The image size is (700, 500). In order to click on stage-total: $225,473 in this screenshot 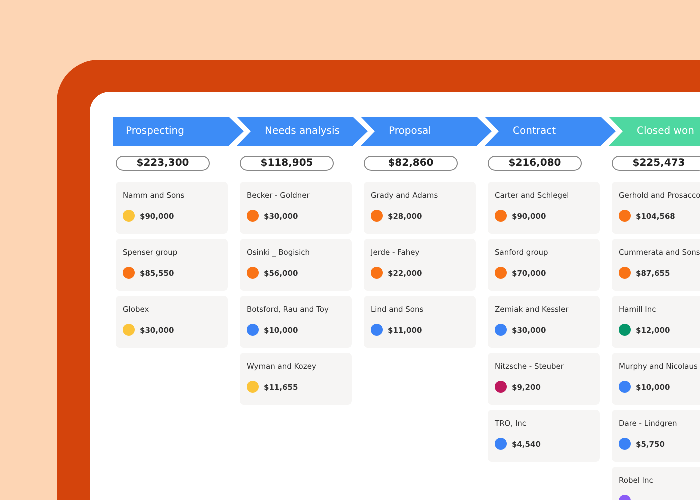, I will do `click(656, 163)`.